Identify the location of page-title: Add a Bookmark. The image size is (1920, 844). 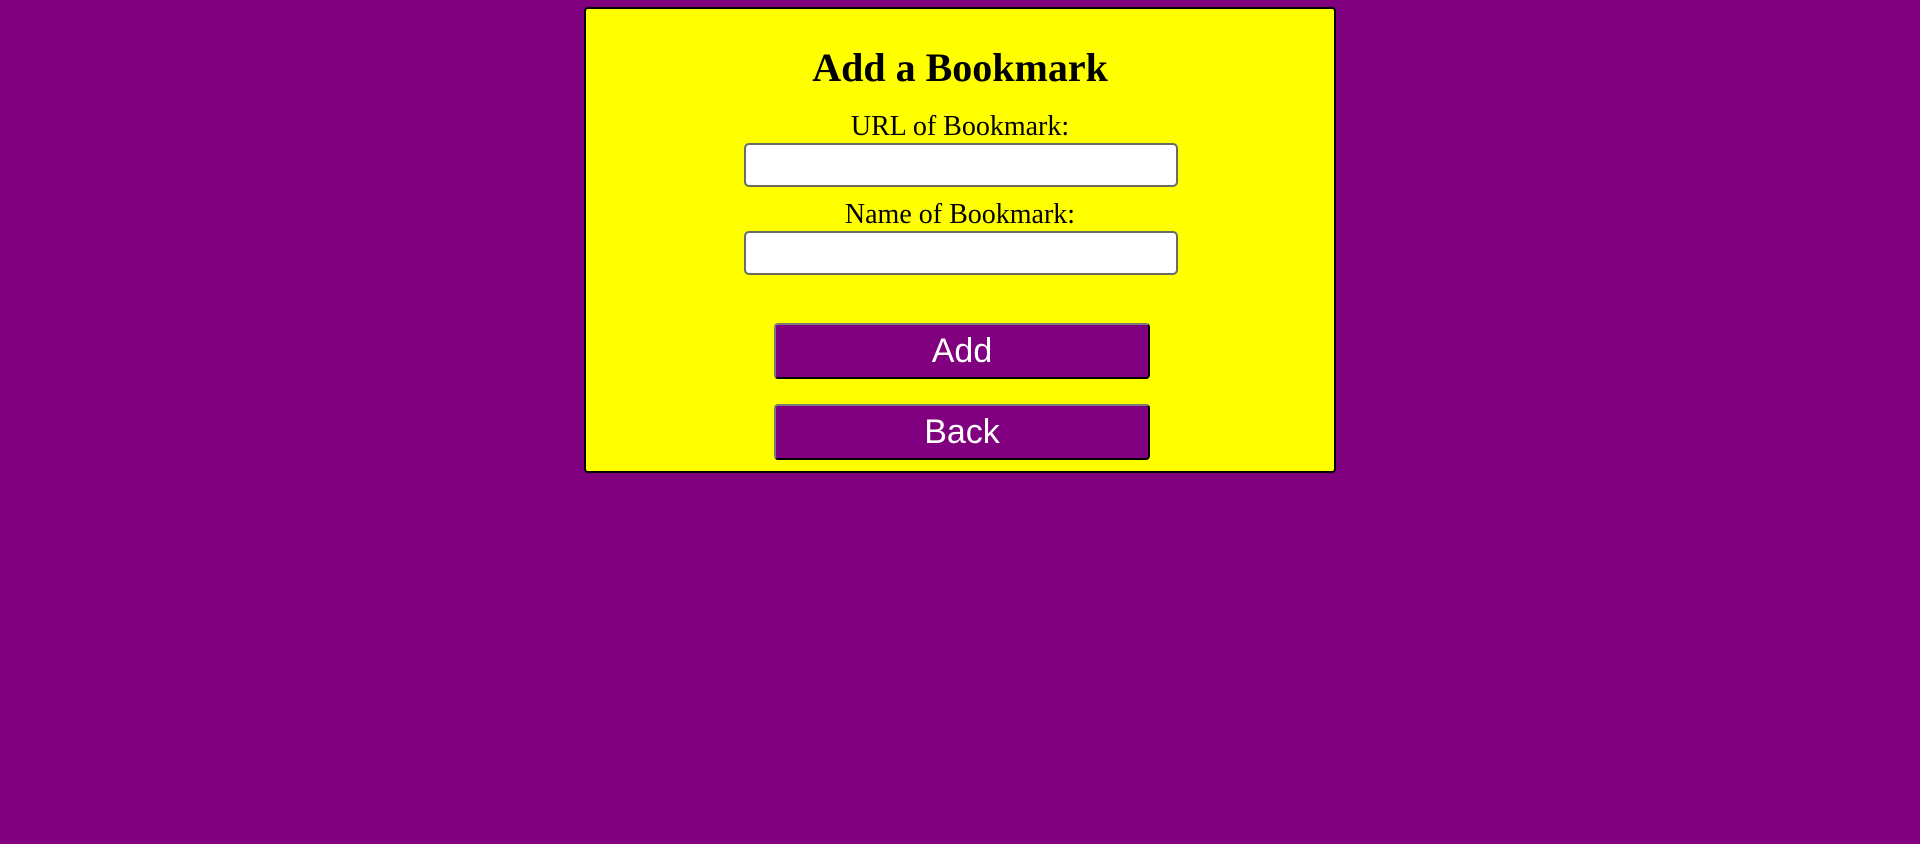
(960, 67).